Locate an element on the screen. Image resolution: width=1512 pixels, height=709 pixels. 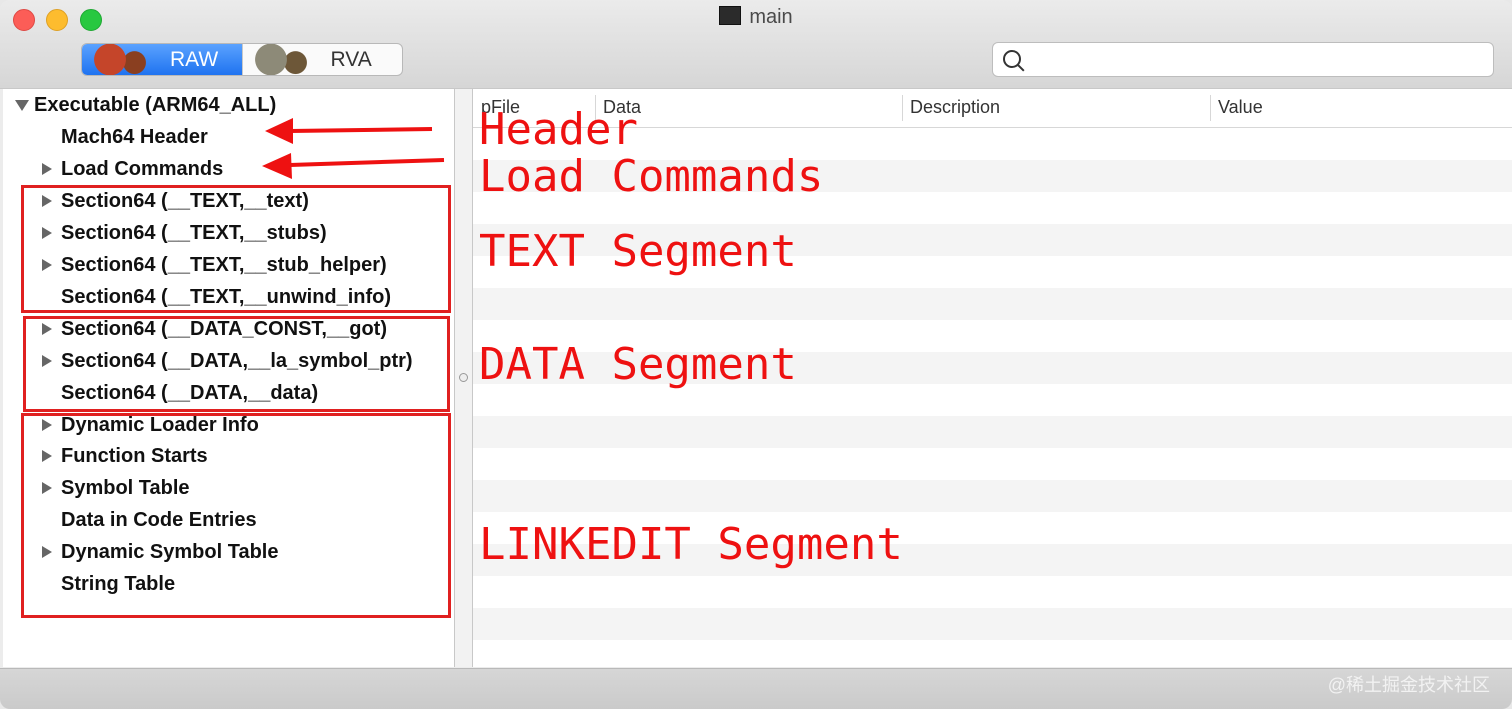
annotation-header: Header is located at coordinates (558, 129).